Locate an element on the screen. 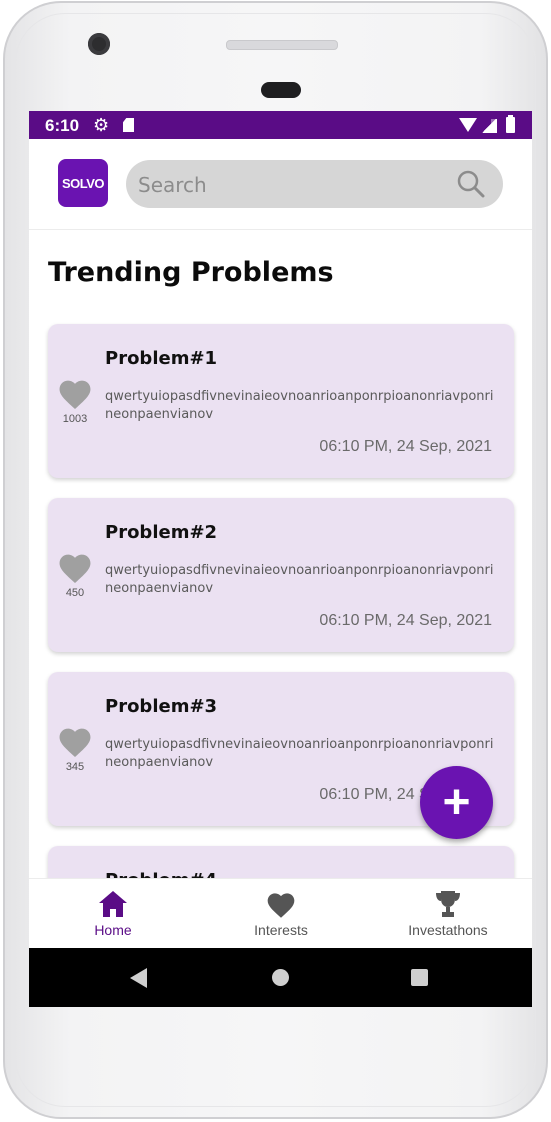 The width and height of the screenshot is (551, 1122). cell-signal-icon is located at coordinates (489, 126).